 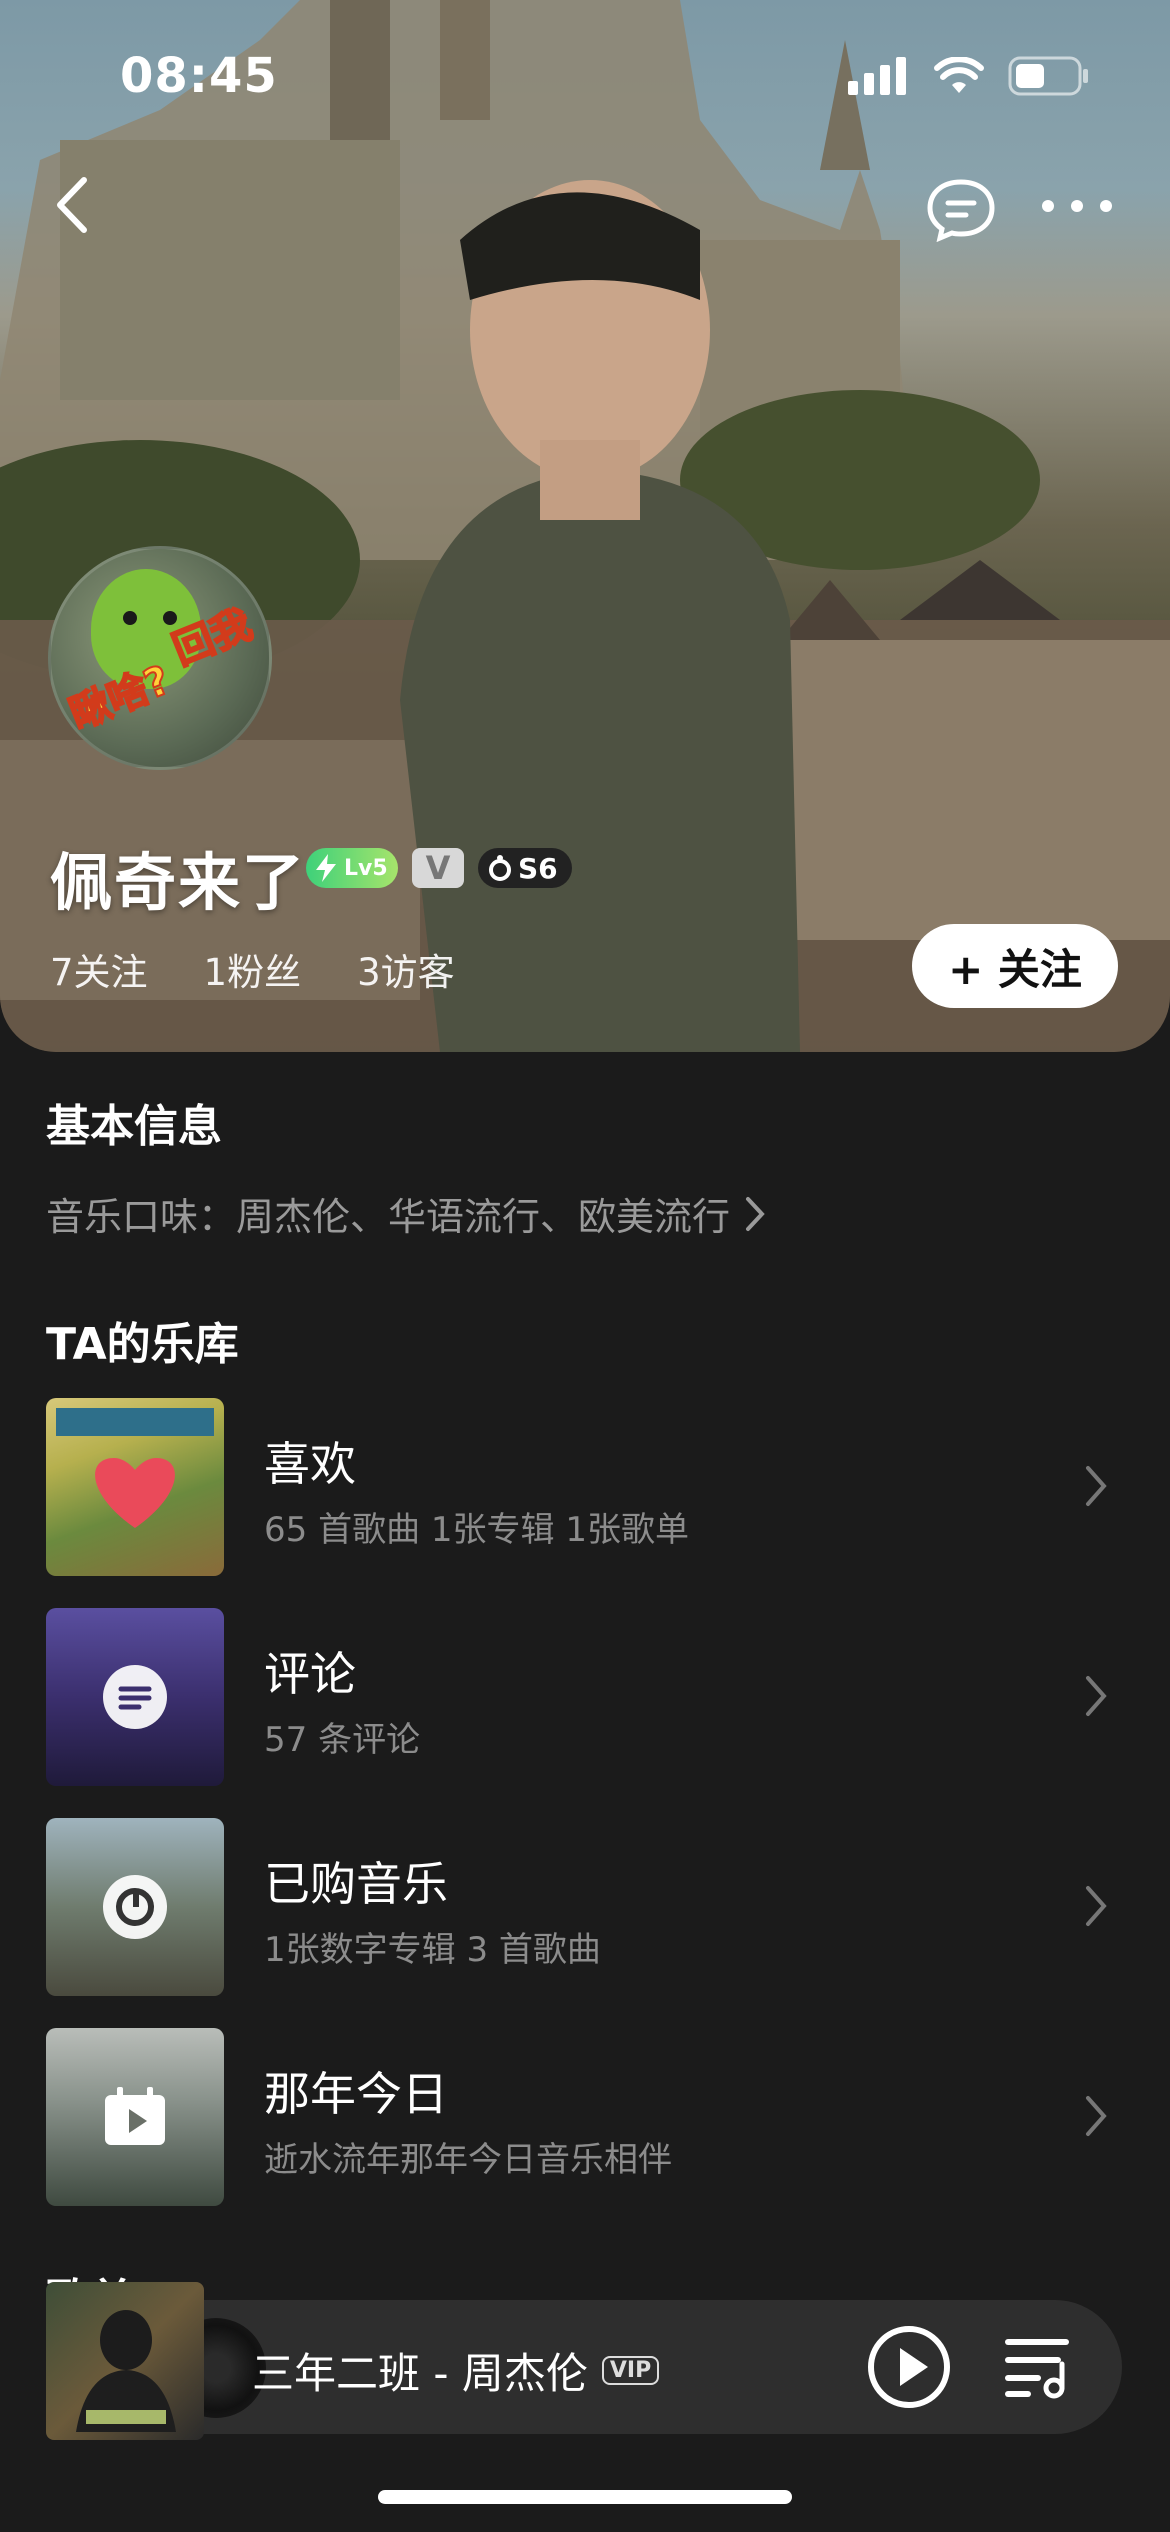 What do you see at coordinates (326, 868) in the screenshot?
I see `lightning-icon` at bounding box center [326, 868].